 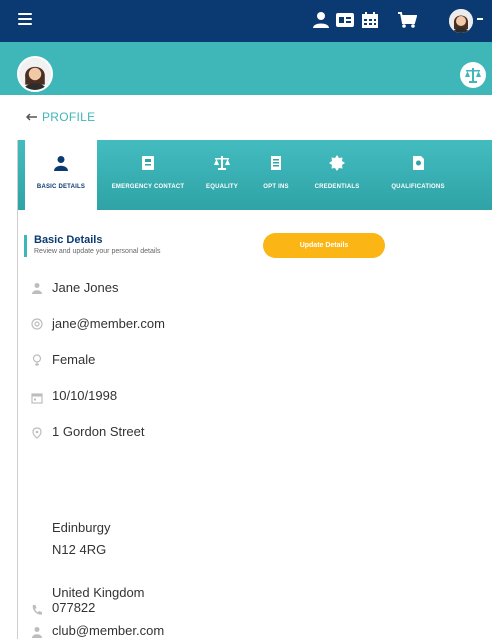 What do you see at coordinates (61, 175) in the screenshot?
I see `tab-basic-details: BASIC DETAILS` at bounding box center [61, 175].